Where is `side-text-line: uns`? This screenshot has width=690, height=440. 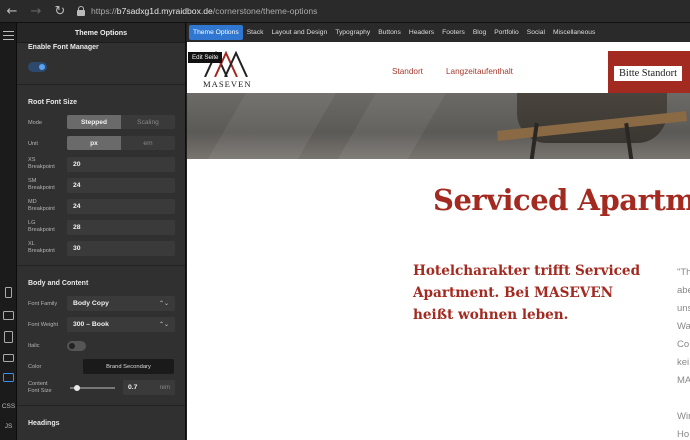 side-text-line: uns is located at coordinates (683, 308).